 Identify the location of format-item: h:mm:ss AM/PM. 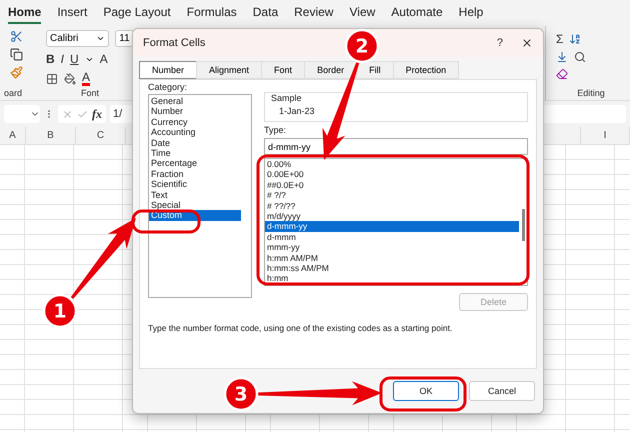
(392, 268).